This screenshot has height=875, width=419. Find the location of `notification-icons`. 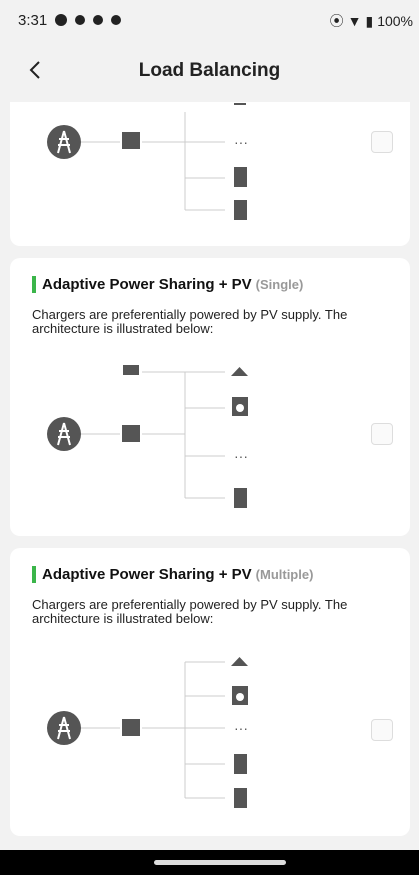

notification-icons is located at coordinates (88, 20).